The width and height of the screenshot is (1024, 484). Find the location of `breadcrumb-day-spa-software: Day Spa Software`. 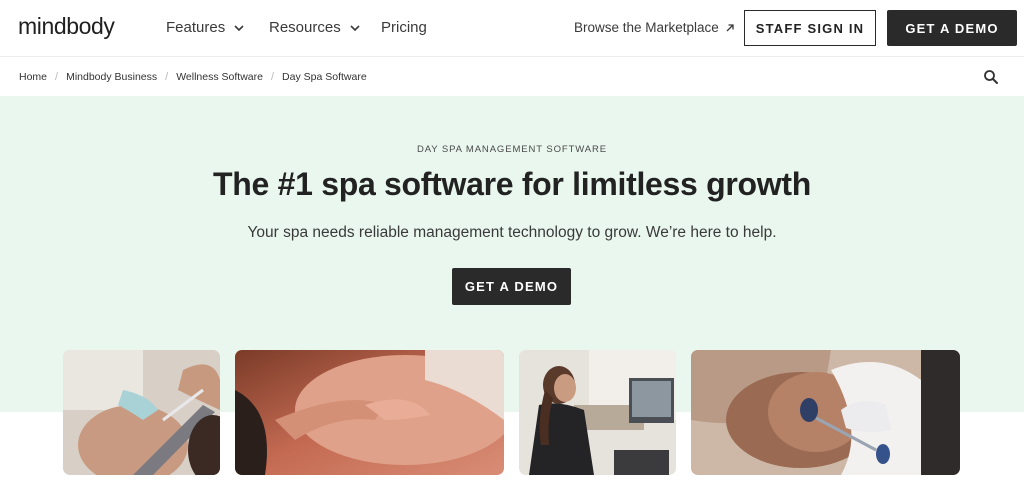

breadcrumb-day-spa-software: Day Spa Software is located at coordinates (324, 77).